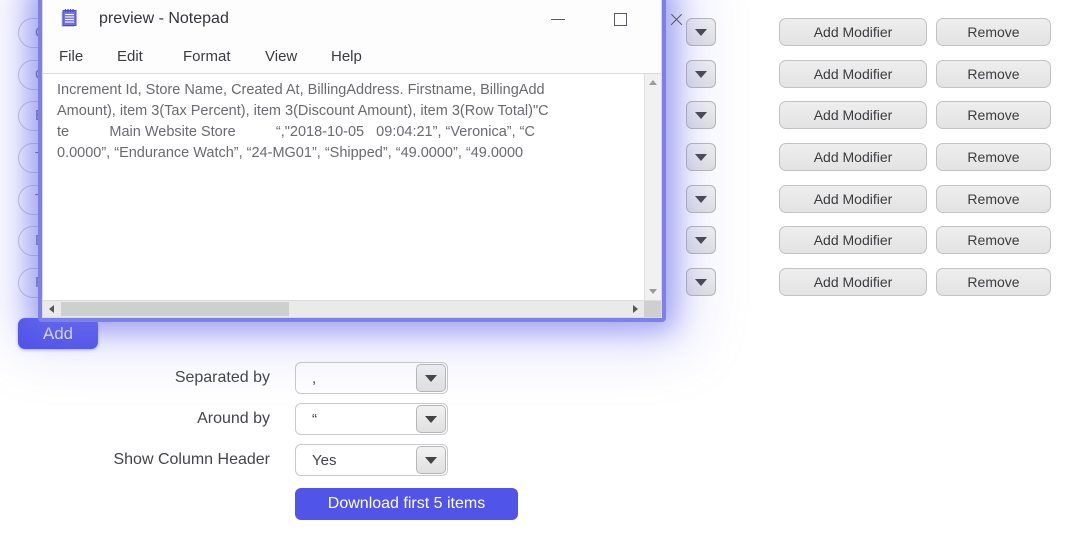  I want to click on add-button-label: Add, so click(58, 333).